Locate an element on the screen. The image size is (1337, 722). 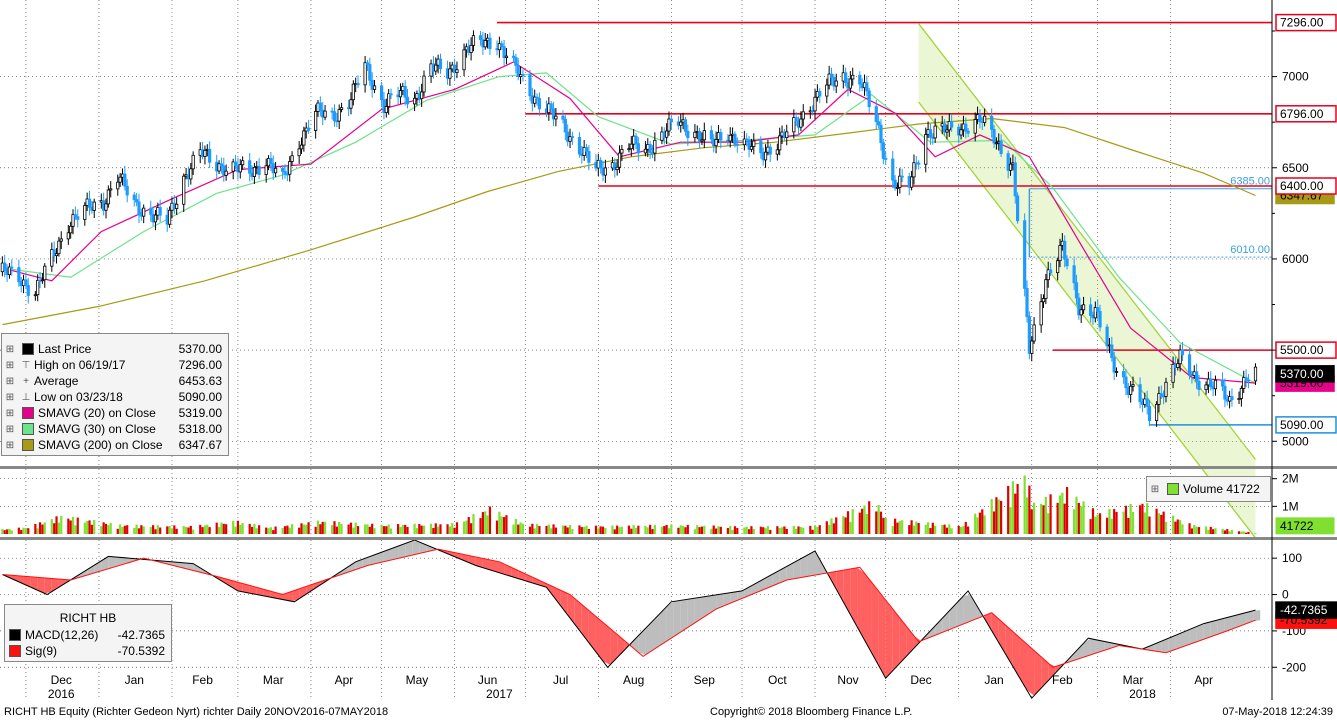
price-legend-row: ⊞ ⊥ Low on 03/23/18 5090.00 is located at coordinates (115, 397).